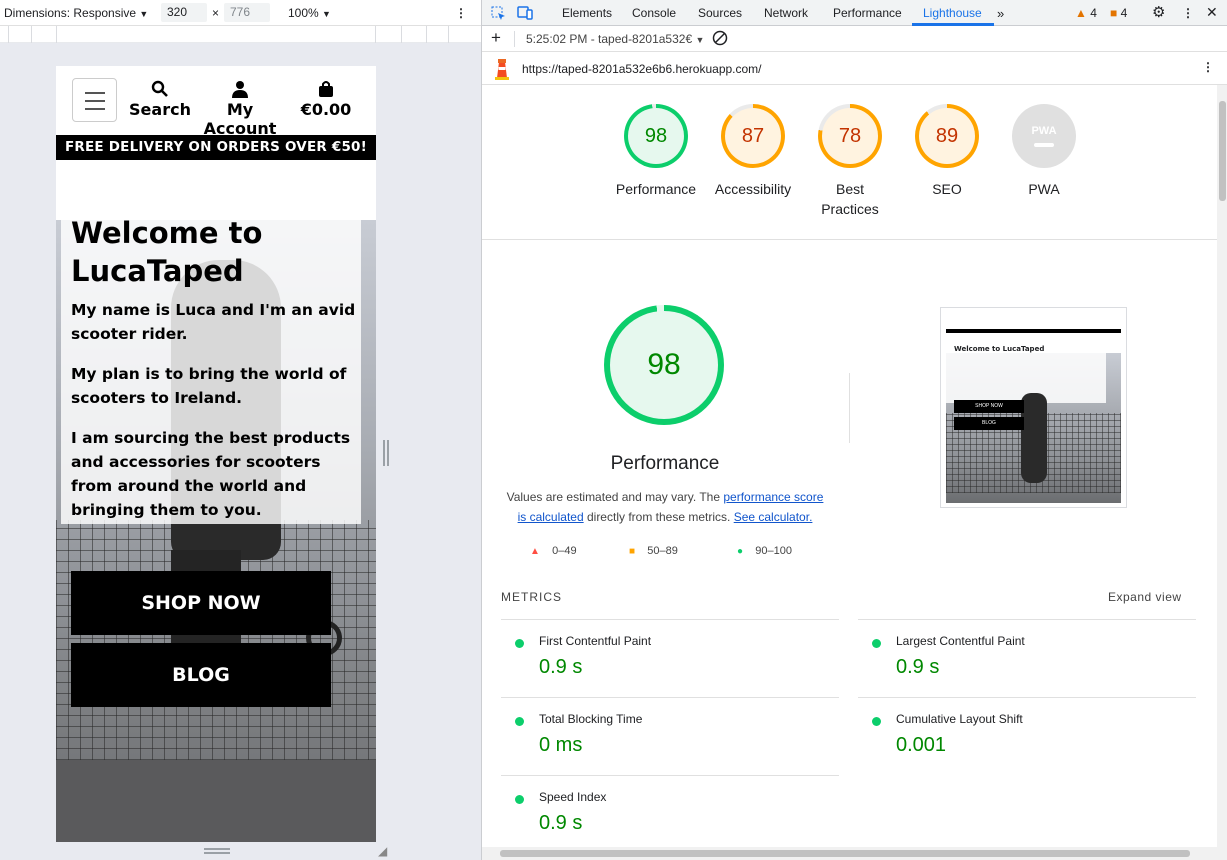 This screenshot has width=1227, height=860. I want to click on shop-now-button: SHOP NOW, so click(201, 603).